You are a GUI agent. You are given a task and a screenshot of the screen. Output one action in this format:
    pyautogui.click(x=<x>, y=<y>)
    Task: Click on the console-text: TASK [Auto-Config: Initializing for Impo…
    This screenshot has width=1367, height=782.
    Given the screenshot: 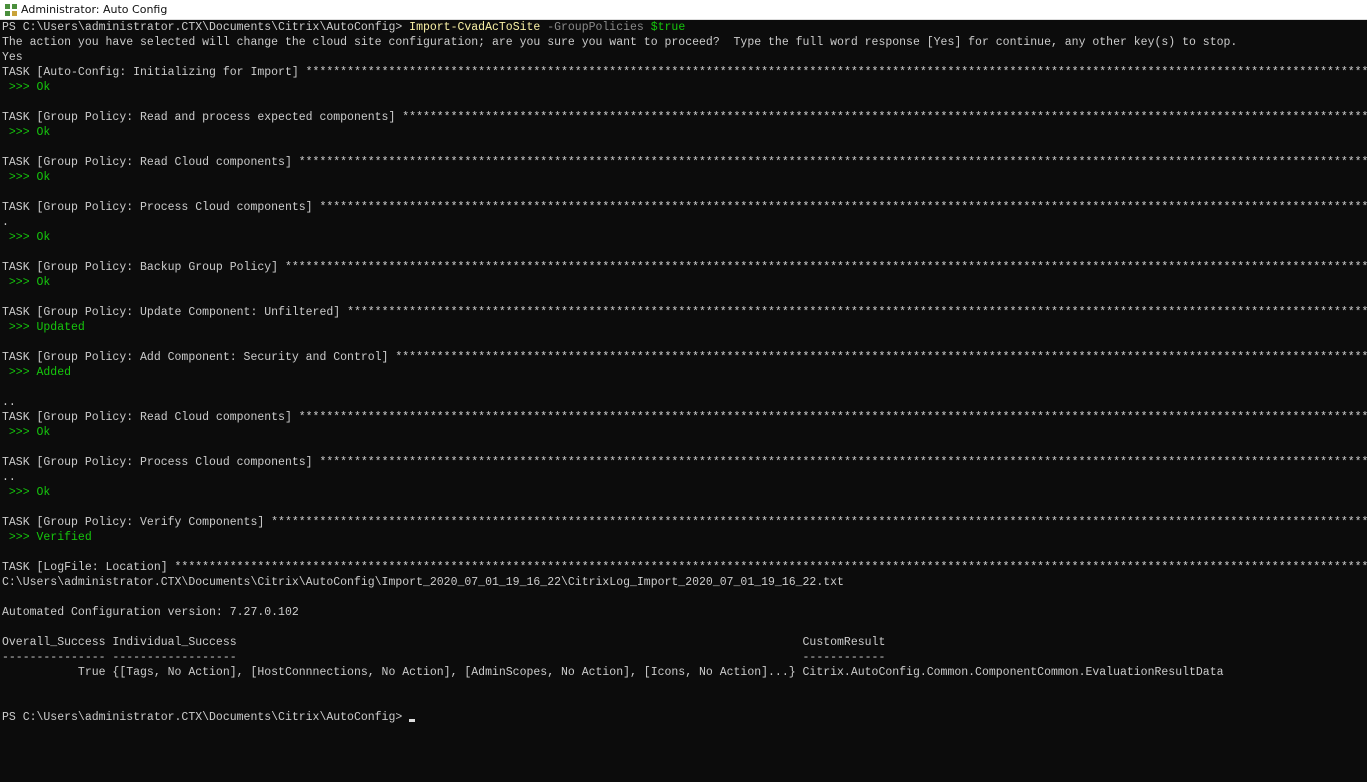 What is the action you would take?
    pyautogui.click(x=154, y=72)
    